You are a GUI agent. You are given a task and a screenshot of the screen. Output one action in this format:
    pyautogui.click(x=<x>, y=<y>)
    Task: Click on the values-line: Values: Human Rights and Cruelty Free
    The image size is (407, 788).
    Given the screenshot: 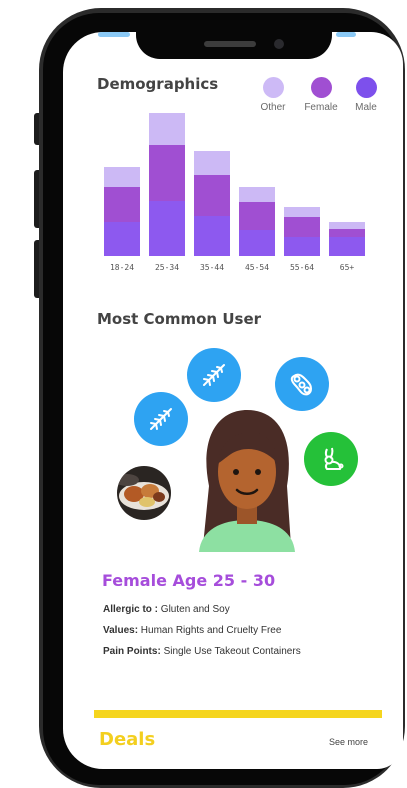 What is the action you would take?
    pyautogui.click(x=192, y=630)
    